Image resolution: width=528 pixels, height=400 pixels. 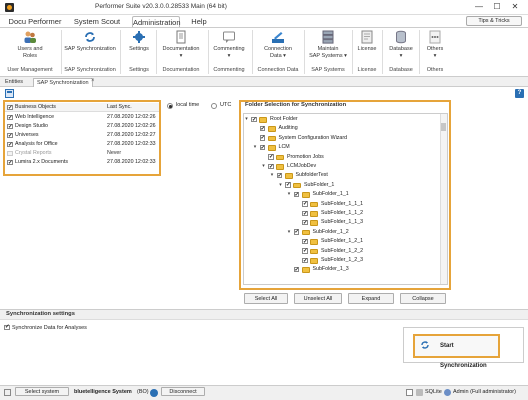 What do you see at coordinates (181, 44) in the screenshot?
I see `documentation-button: Documentation ▾` at bounding box center [181, 44].